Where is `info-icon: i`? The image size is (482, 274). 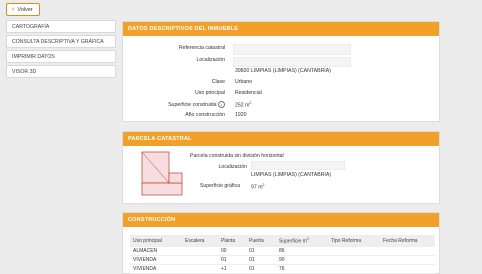
info-icon: i is located at coordinates (221, 104).